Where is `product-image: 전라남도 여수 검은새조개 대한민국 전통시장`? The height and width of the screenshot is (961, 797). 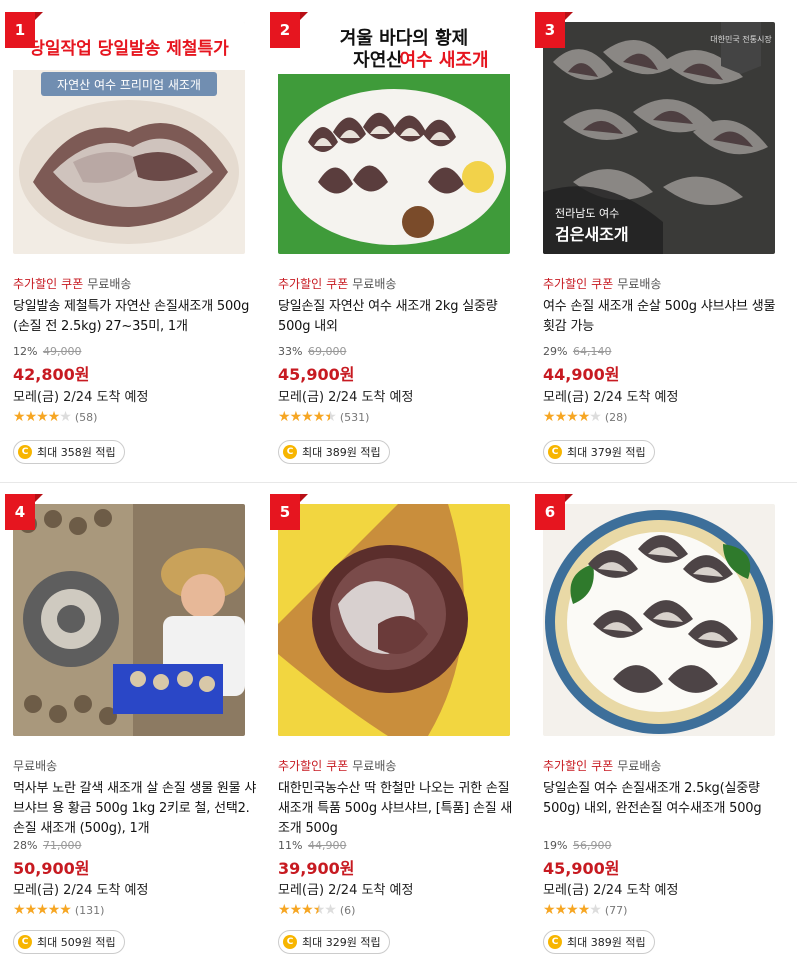 product-image: 전라남도 여수 검은새조개 대한민국 전통시장 is located at coordinates (659, 138).